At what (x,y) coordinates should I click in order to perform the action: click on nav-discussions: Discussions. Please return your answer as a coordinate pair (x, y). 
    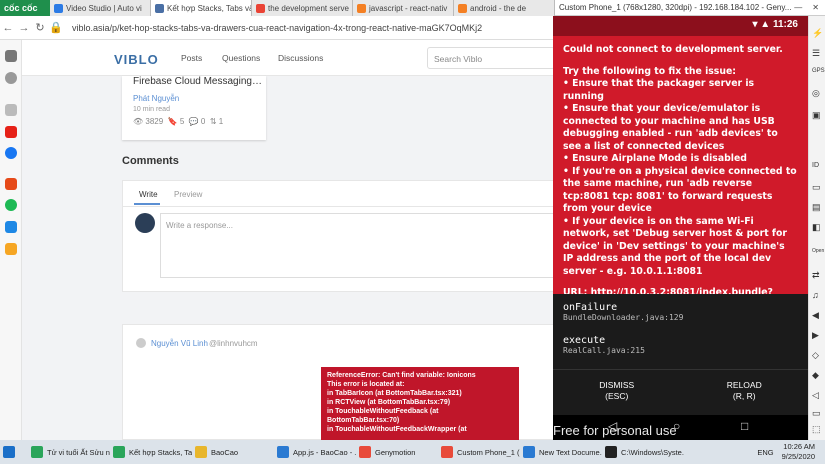
    Looking at the image, I should click on (300, 58).